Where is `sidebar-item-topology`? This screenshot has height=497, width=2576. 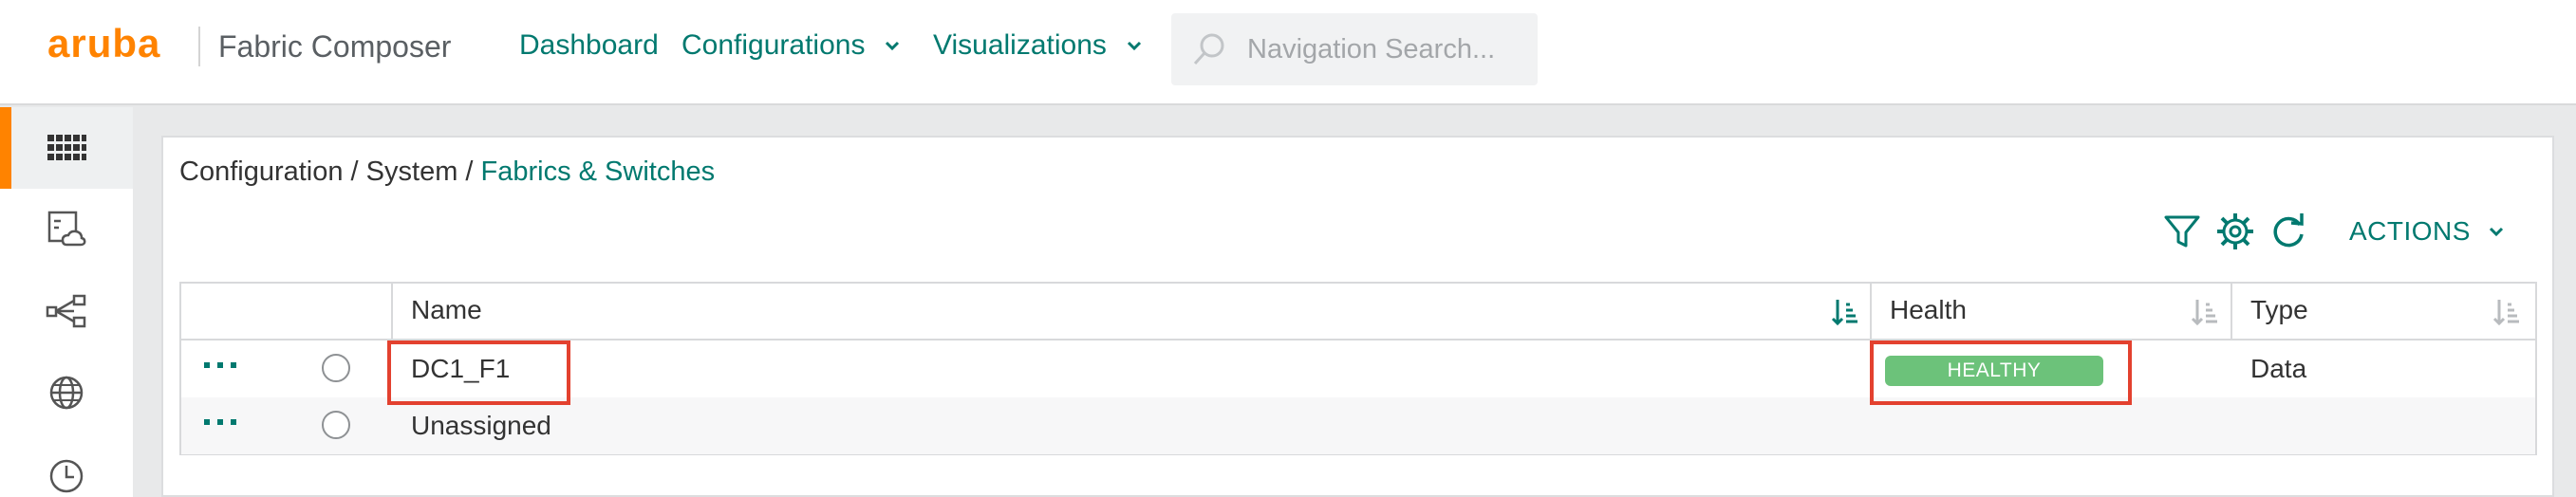
sidebar-item-topology is located at coordinates (66, 311).